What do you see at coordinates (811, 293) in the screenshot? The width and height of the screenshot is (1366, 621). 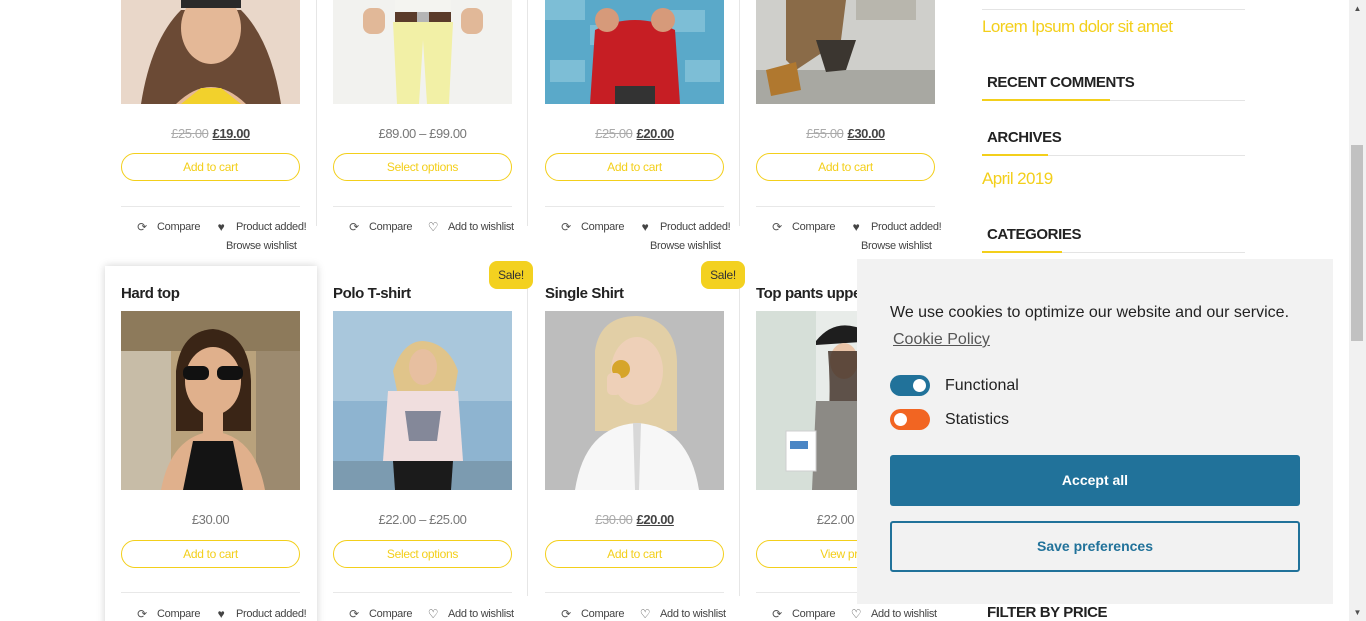 I see `product-title: Top pants upper` at bounding box center [811, 293].